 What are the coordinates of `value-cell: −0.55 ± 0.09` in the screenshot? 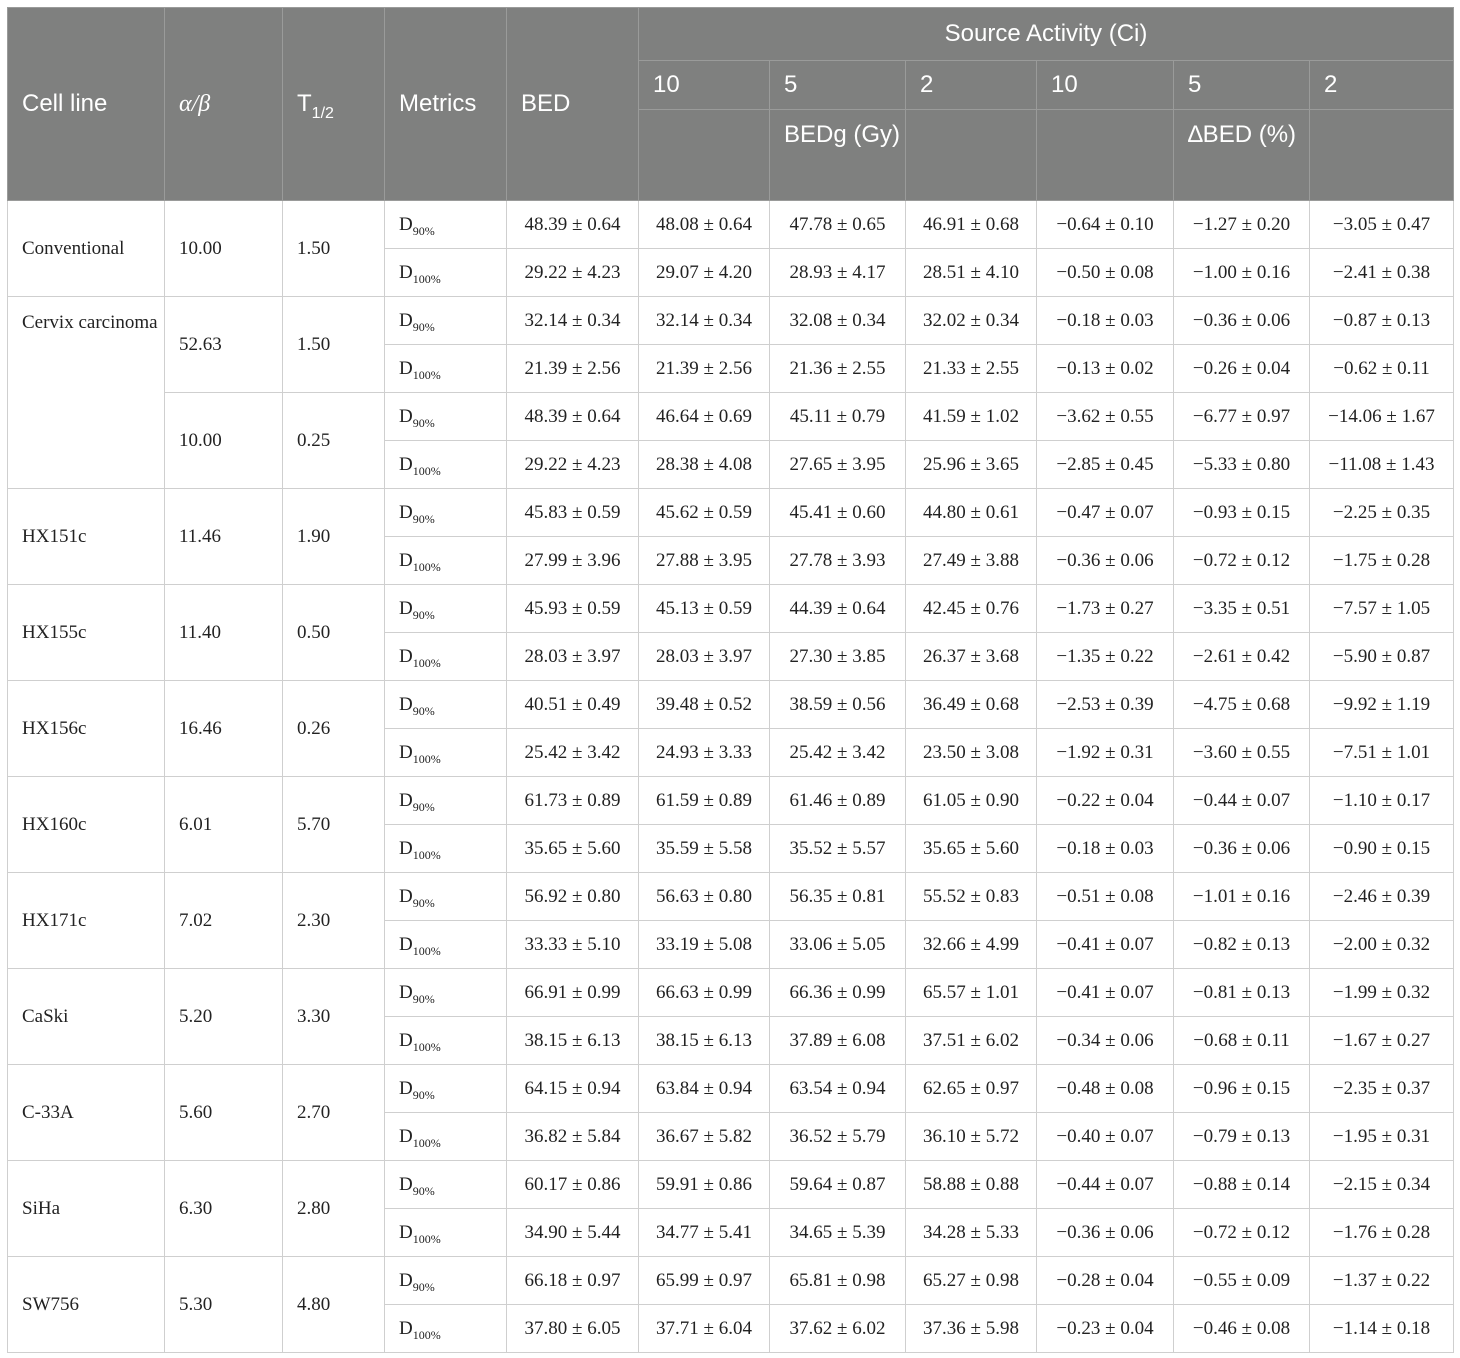 It's located at (1241, 1280).